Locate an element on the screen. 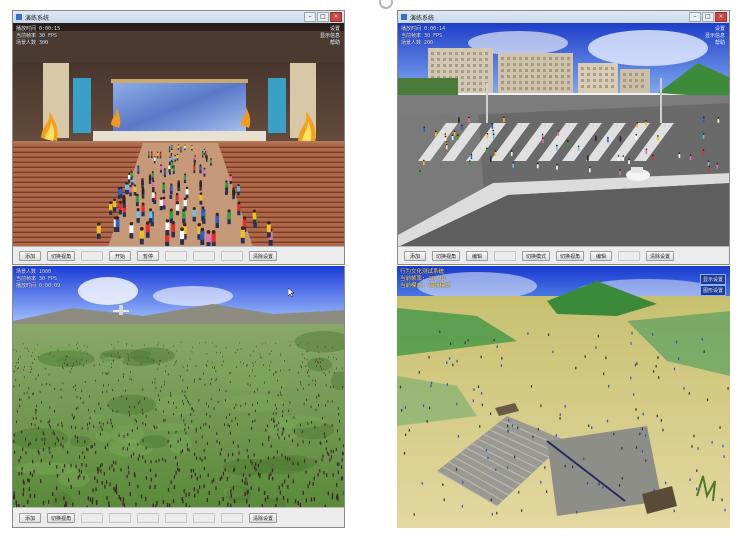 This screenshot has height=540, width=742. hud-info: 播放时间 0:00:14 当前帧率 30 FPS 场景人数 200 is located at coordinates (423, 36).